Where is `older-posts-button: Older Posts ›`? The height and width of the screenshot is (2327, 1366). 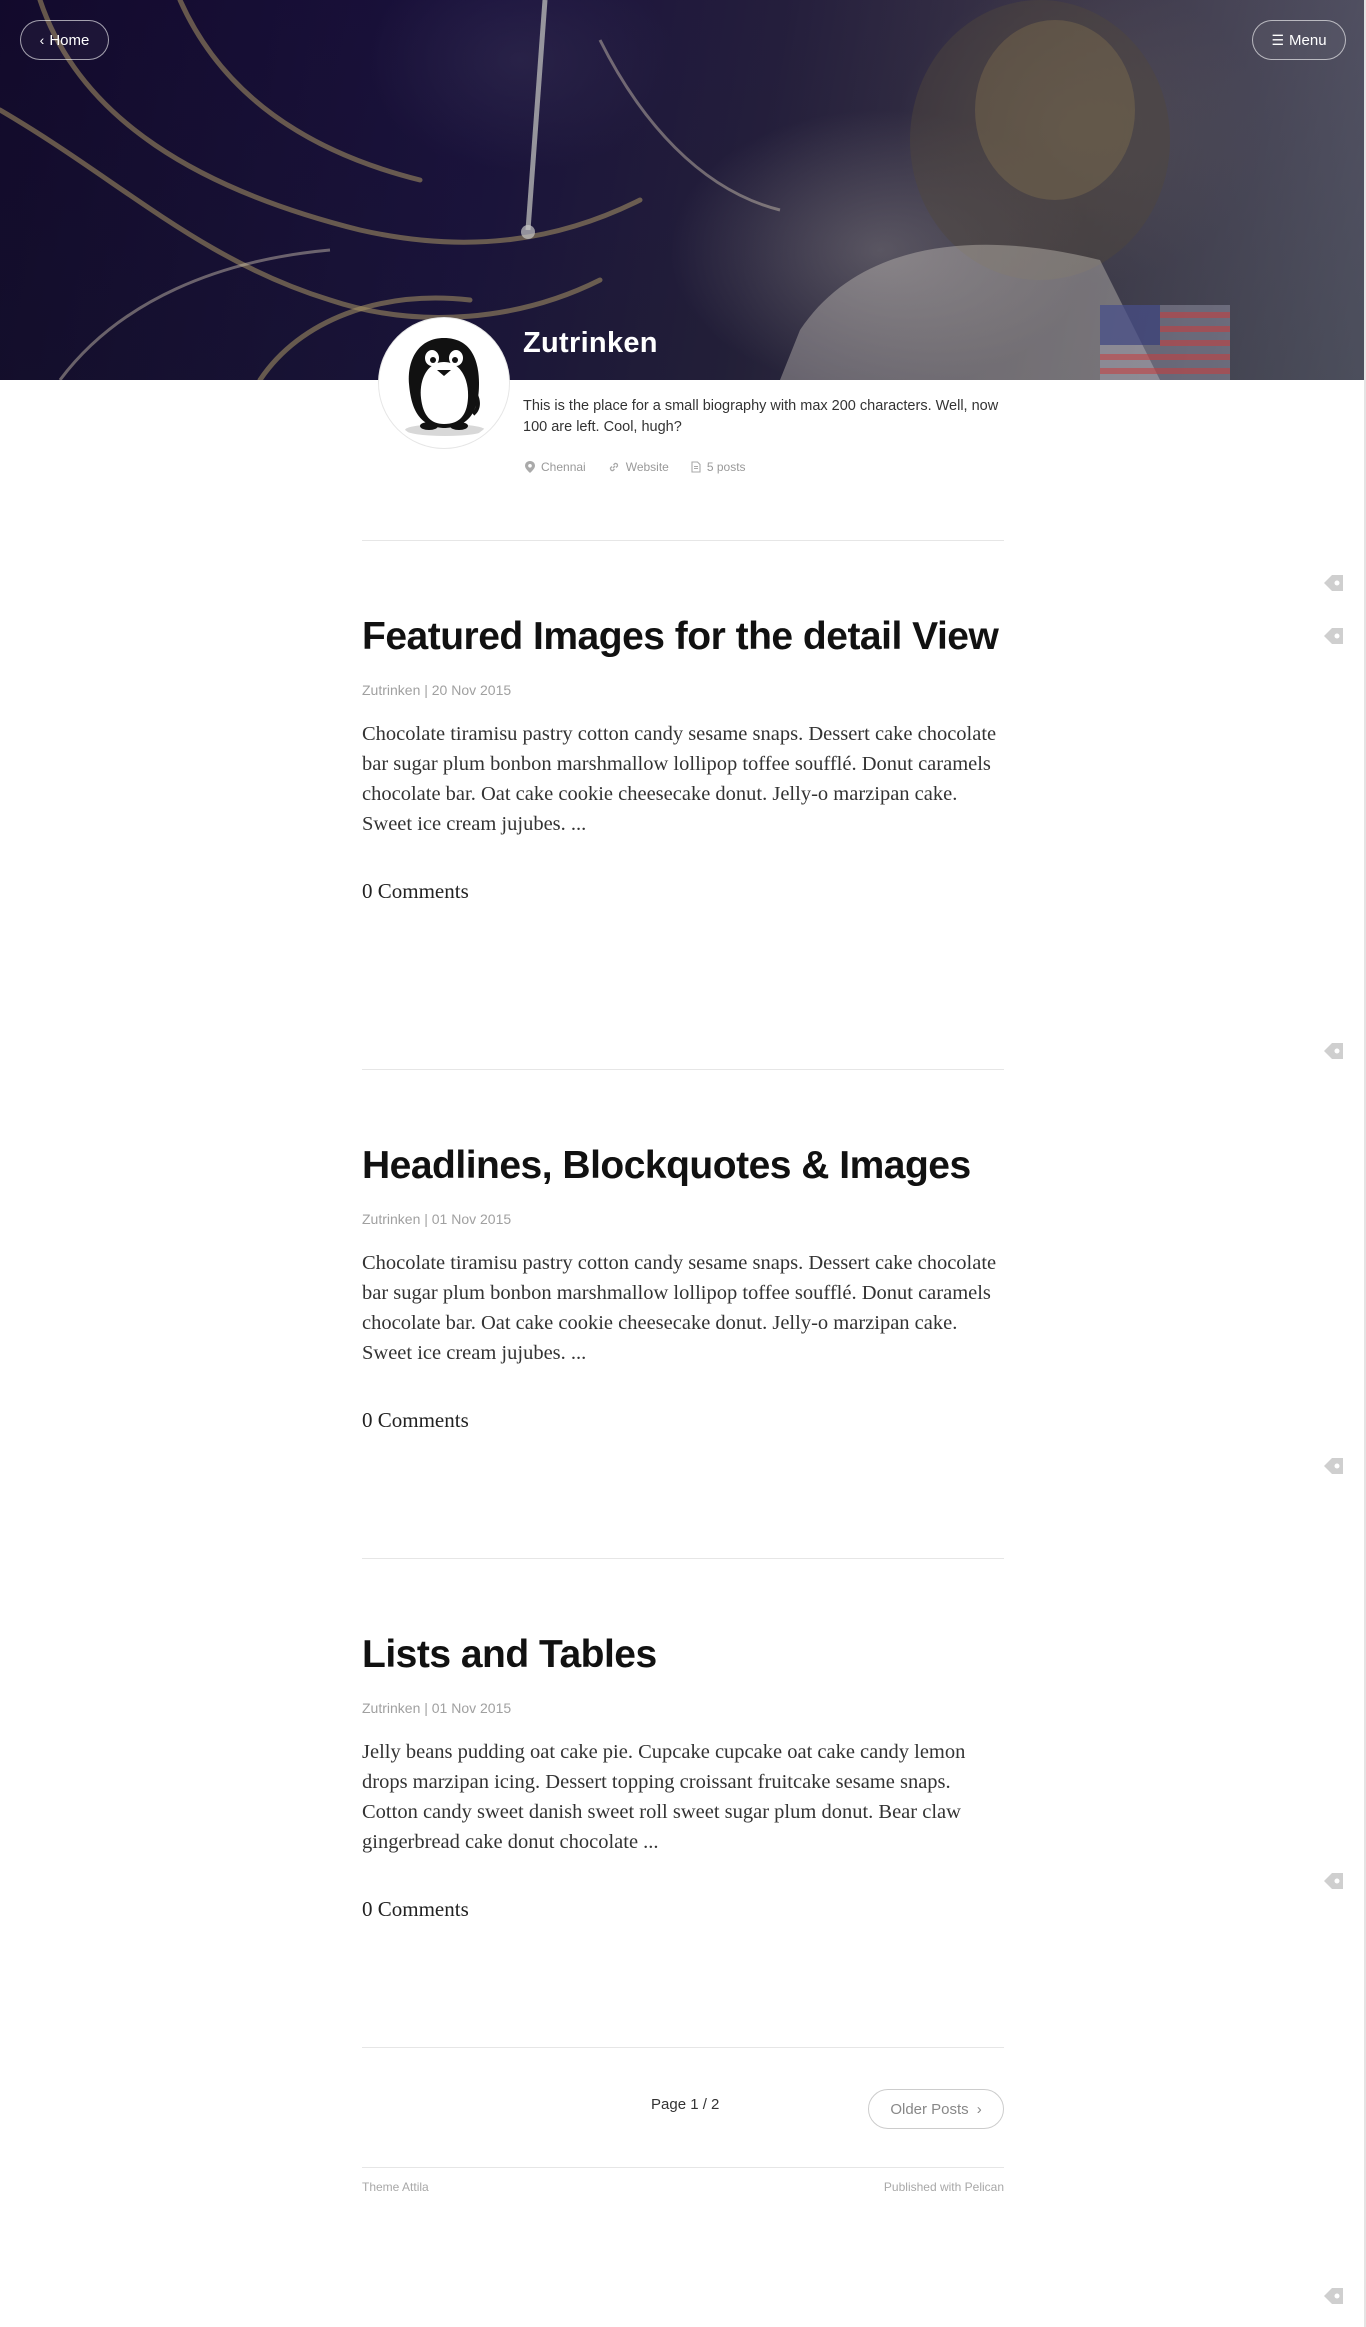 older-posts-button: Older Posts › is located at coordinates (936, 2109).